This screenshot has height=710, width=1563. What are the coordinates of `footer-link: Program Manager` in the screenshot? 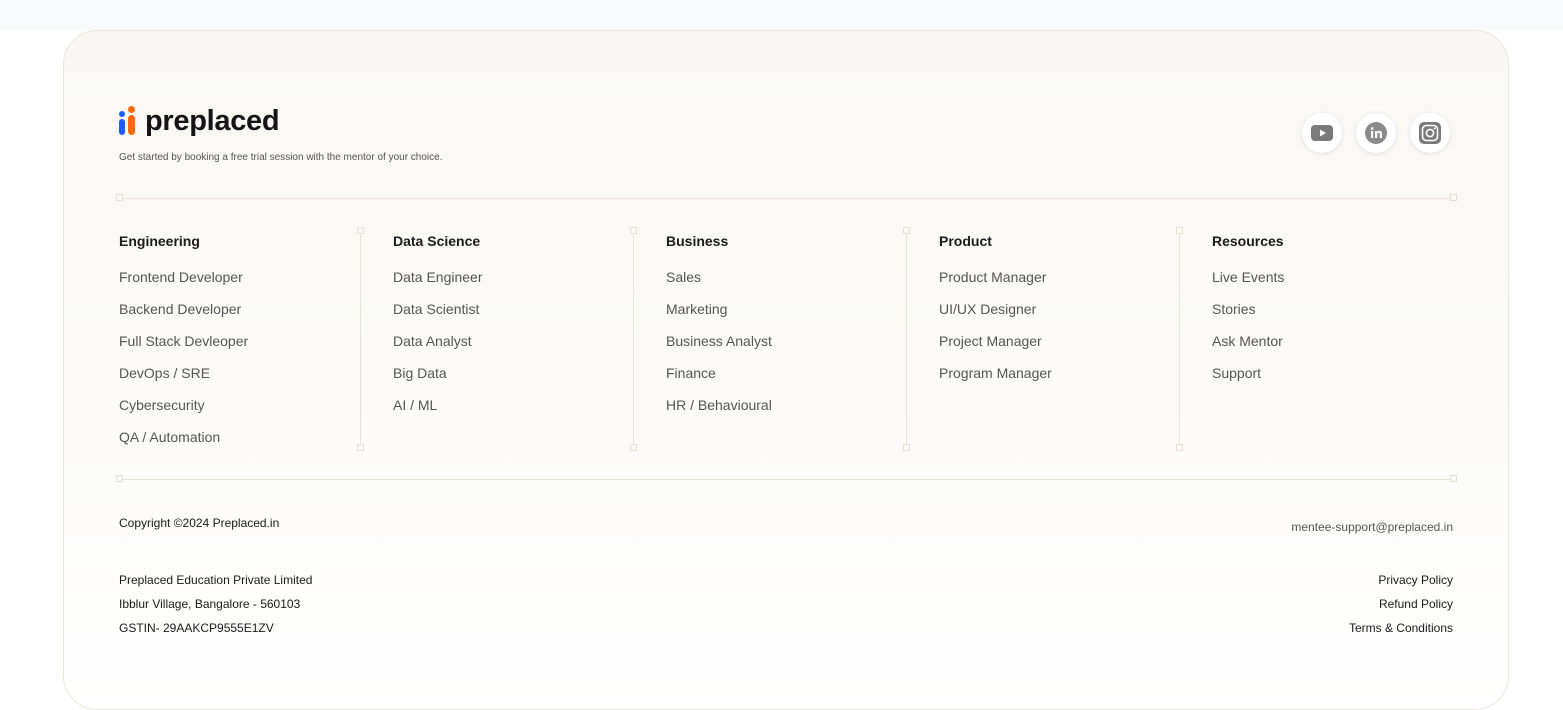 It's located at (995, 373).